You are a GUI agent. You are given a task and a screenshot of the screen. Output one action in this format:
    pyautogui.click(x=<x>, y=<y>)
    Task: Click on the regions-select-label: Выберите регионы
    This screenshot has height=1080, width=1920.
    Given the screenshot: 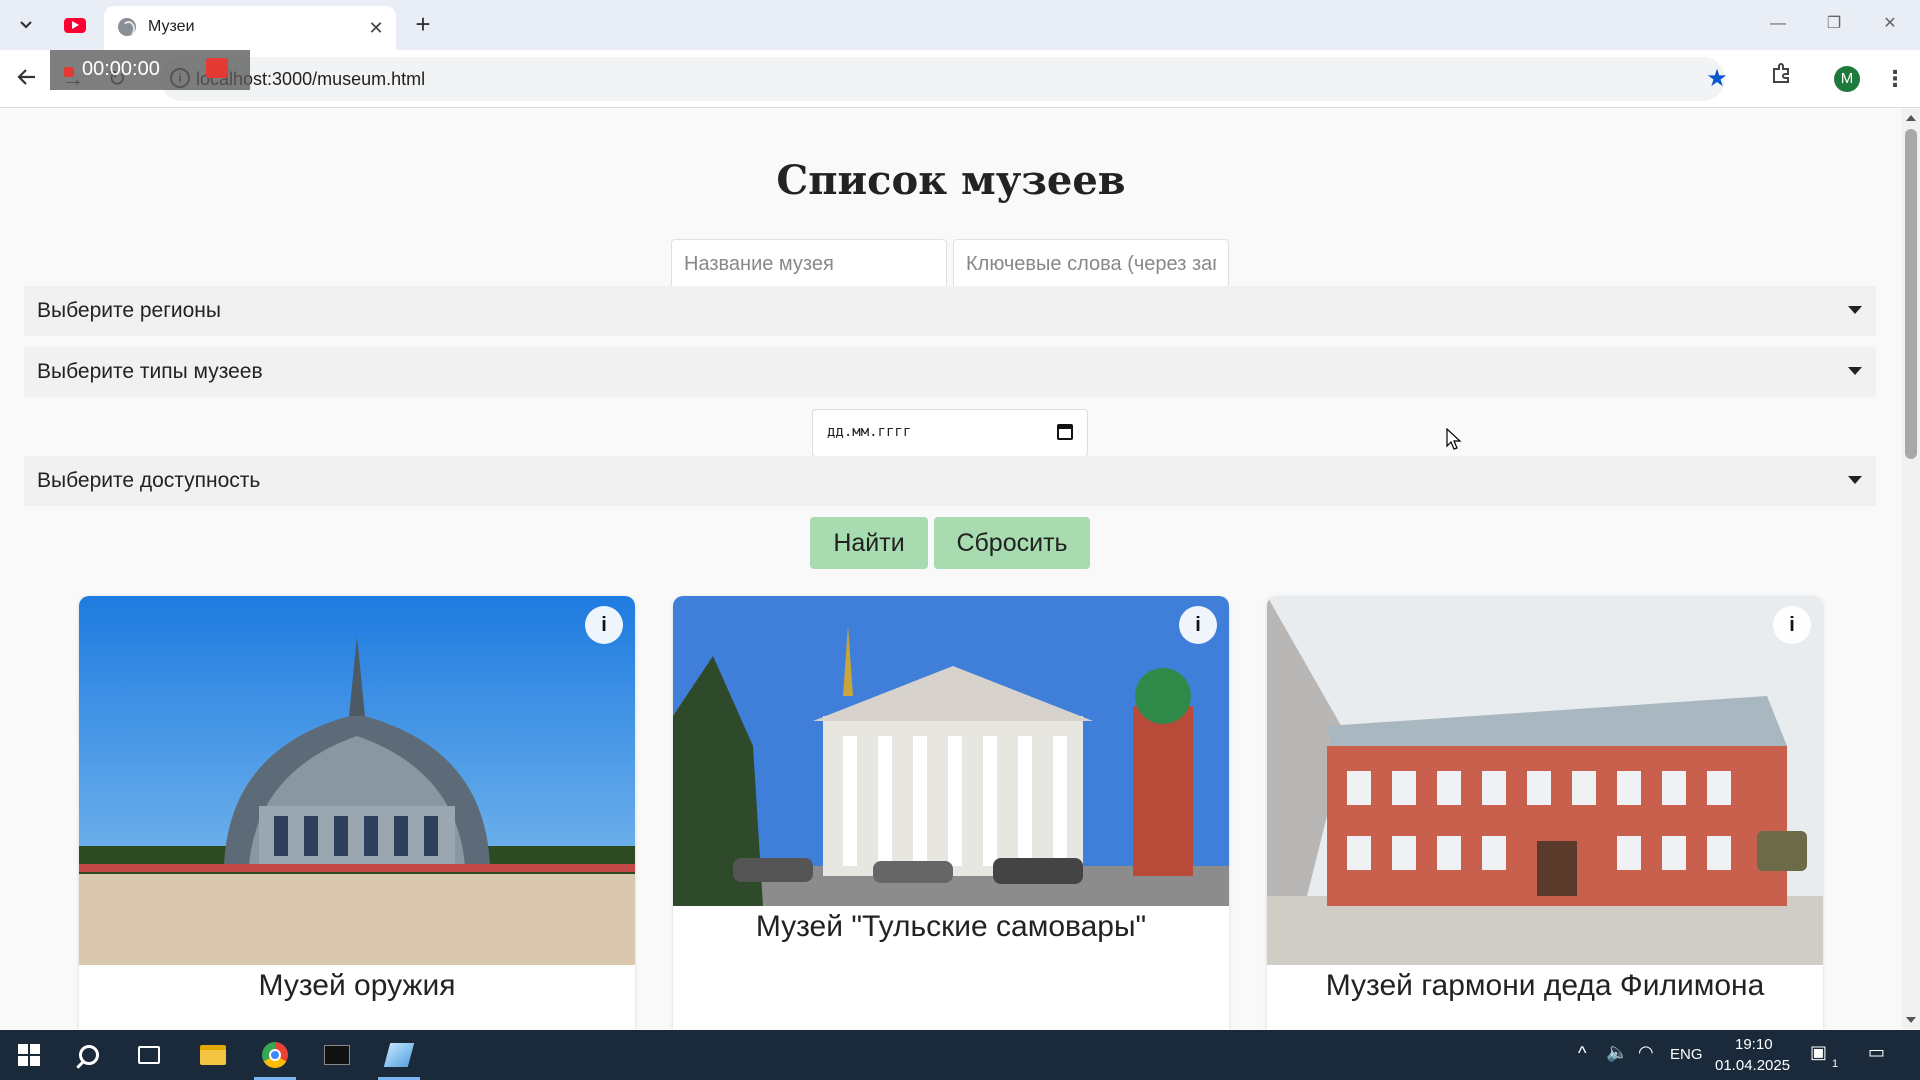 What is the action you would take?
    pyautogui.click(x=129, y=310)
    